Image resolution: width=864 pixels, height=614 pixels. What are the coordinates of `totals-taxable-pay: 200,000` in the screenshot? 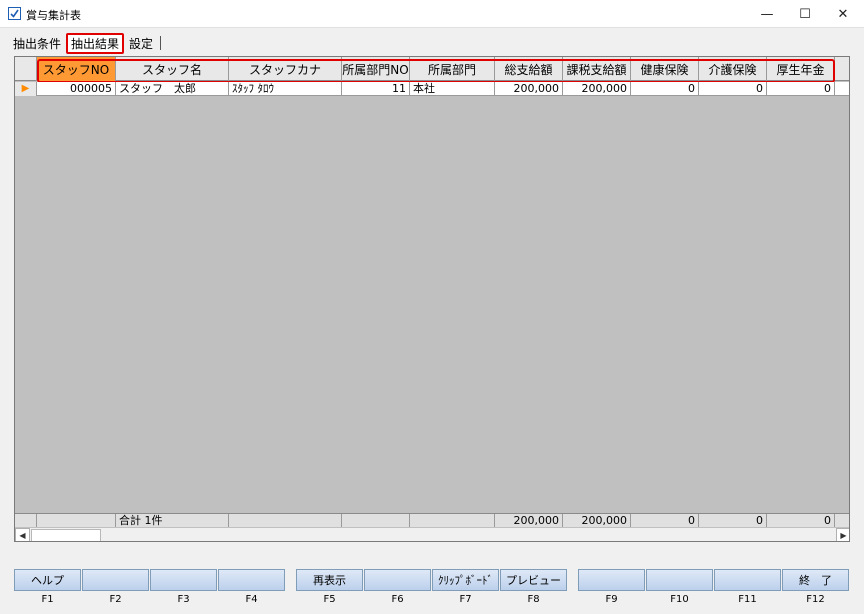 It's located at (597, 521).